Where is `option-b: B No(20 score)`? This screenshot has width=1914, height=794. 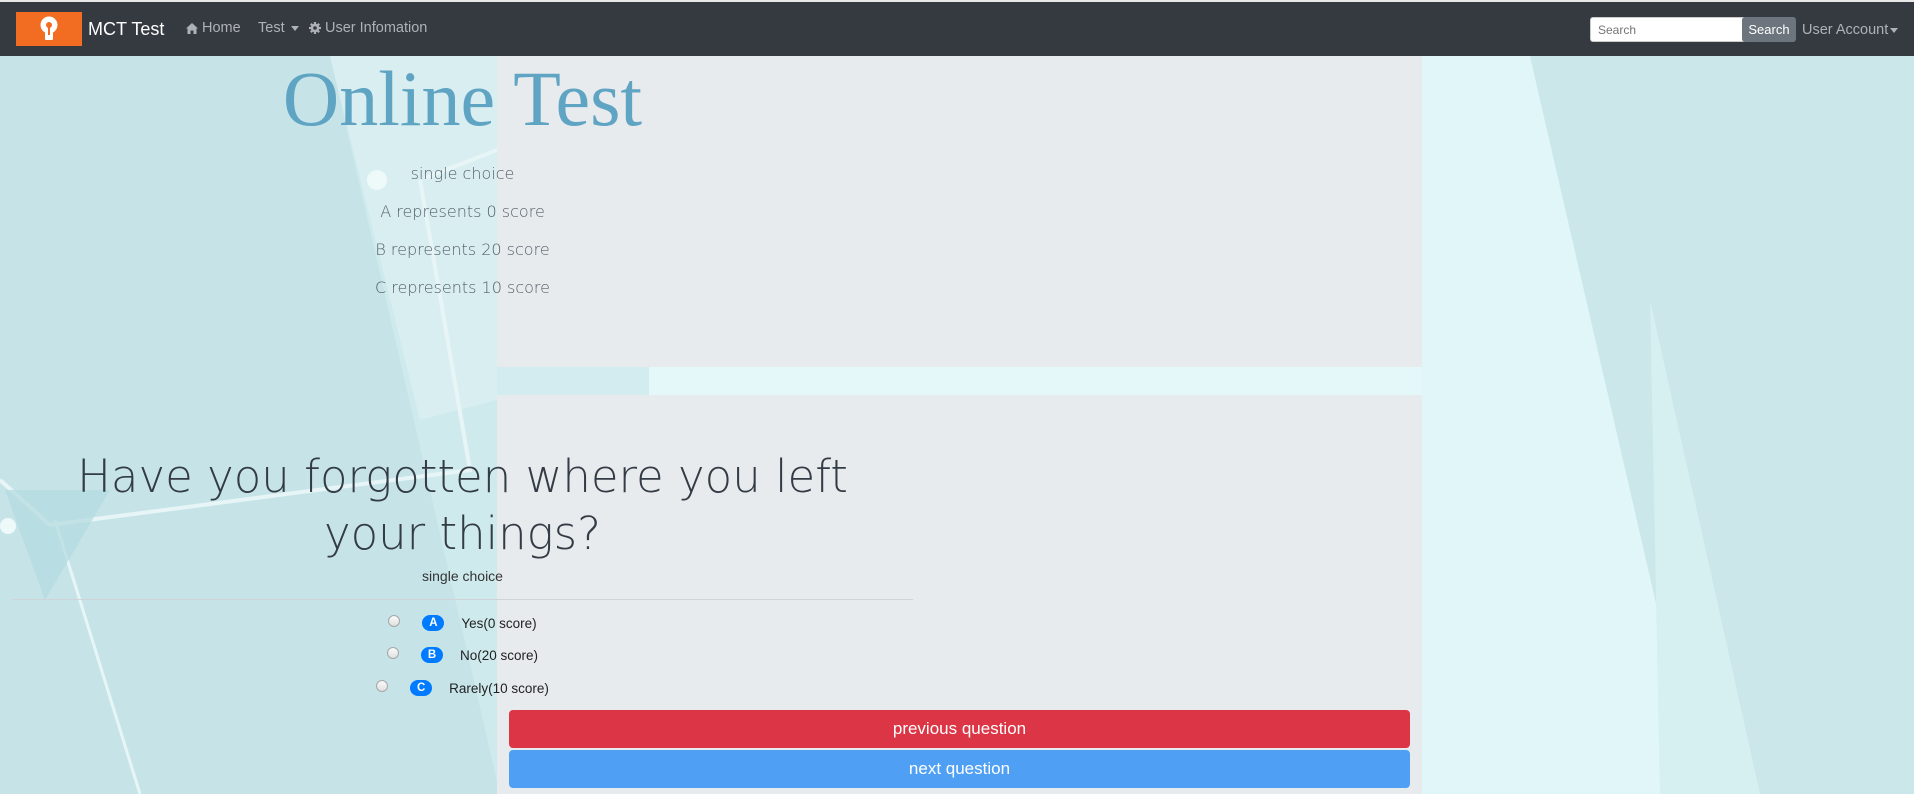 option-b: B No(20 score) is located at coordinates (462, 655).